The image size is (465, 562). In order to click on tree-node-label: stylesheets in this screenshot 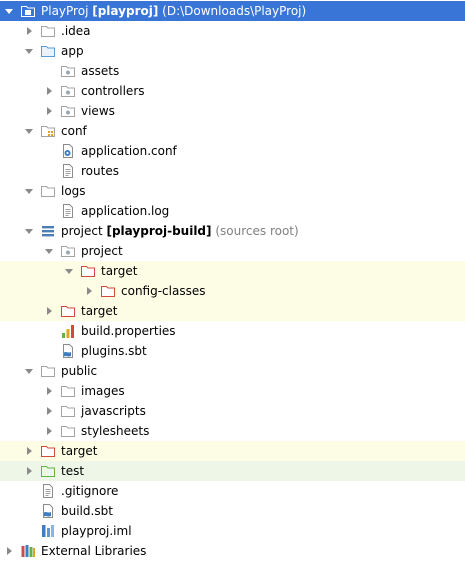, I will do `click(115, 431)`.